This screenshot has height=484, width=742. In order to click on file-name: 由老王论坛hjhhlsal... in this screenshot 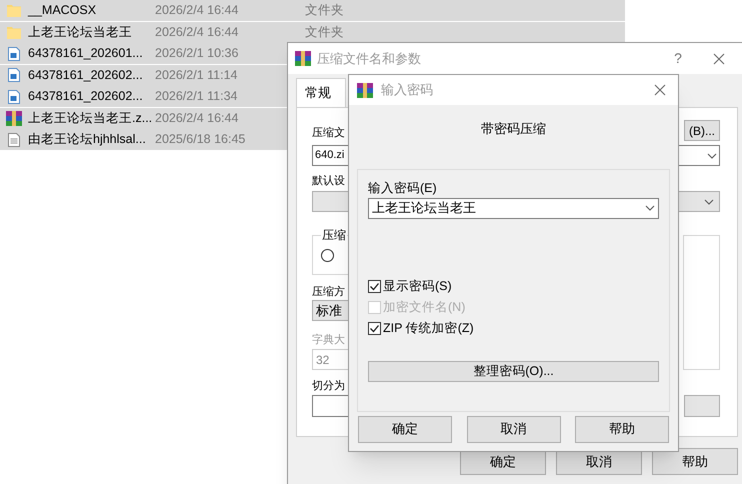, I will do `click(87, 139)`.